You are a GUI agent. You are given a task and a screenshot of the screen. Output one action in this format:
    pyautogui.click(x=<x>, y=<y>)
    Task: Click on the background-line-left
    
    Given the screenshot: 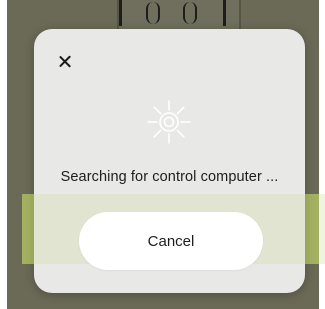 What is the action you would take?
    pyautogui.click(x=120, y=13)
    